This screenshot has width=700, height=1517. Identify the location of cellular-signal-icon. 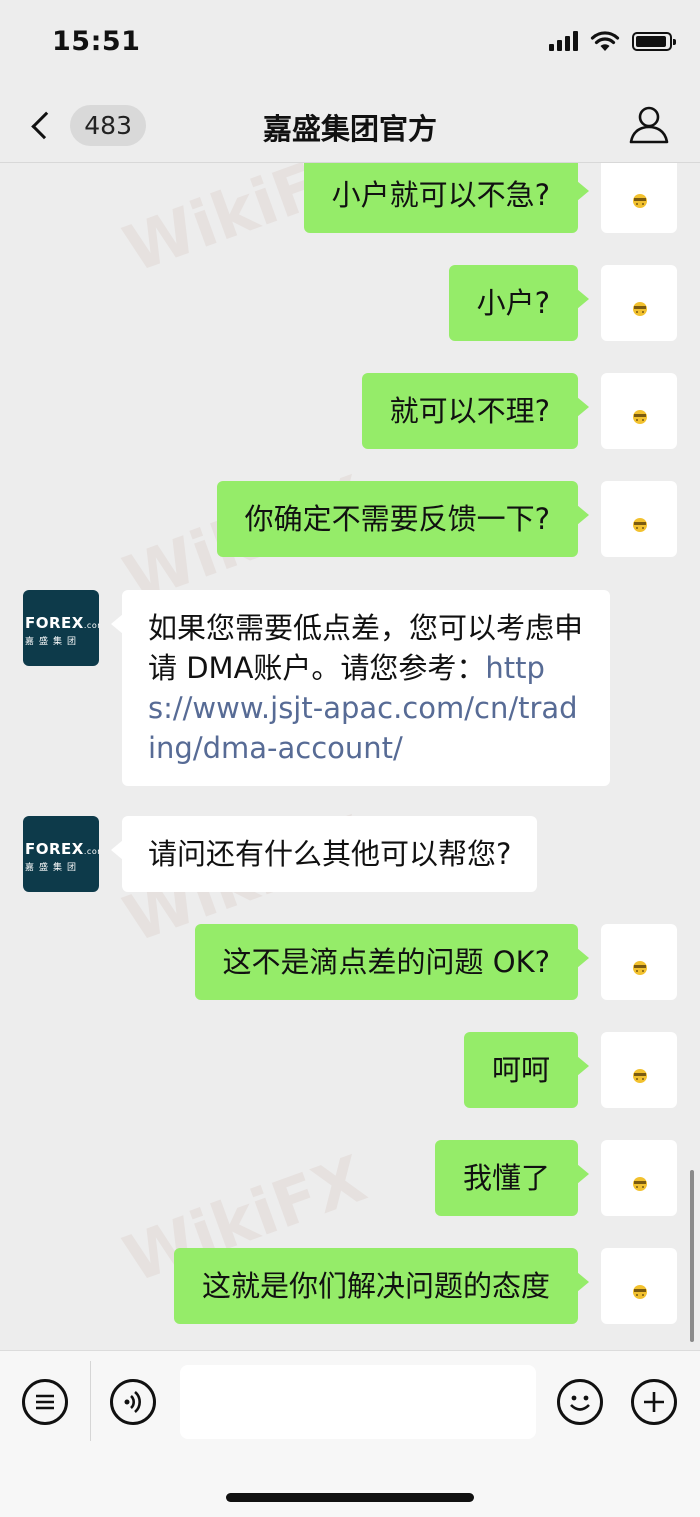
(563, 41).